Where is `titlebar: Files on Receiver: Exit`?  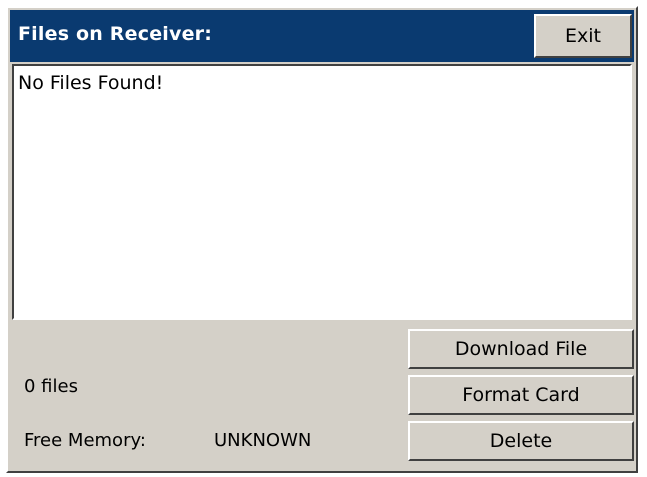
titlebar: Files on Receiver: Exit is located at coordinates (322, 36).